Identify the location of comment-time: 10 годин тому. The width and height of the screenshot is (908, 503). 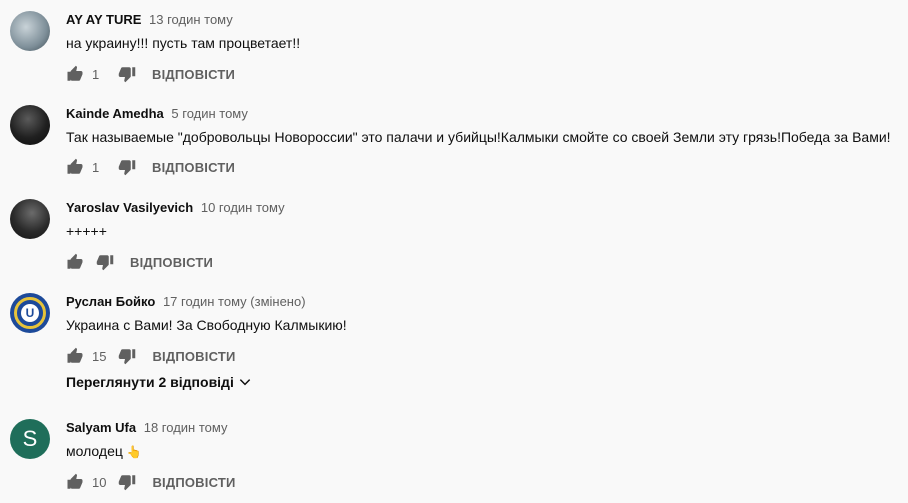
(243, 207).